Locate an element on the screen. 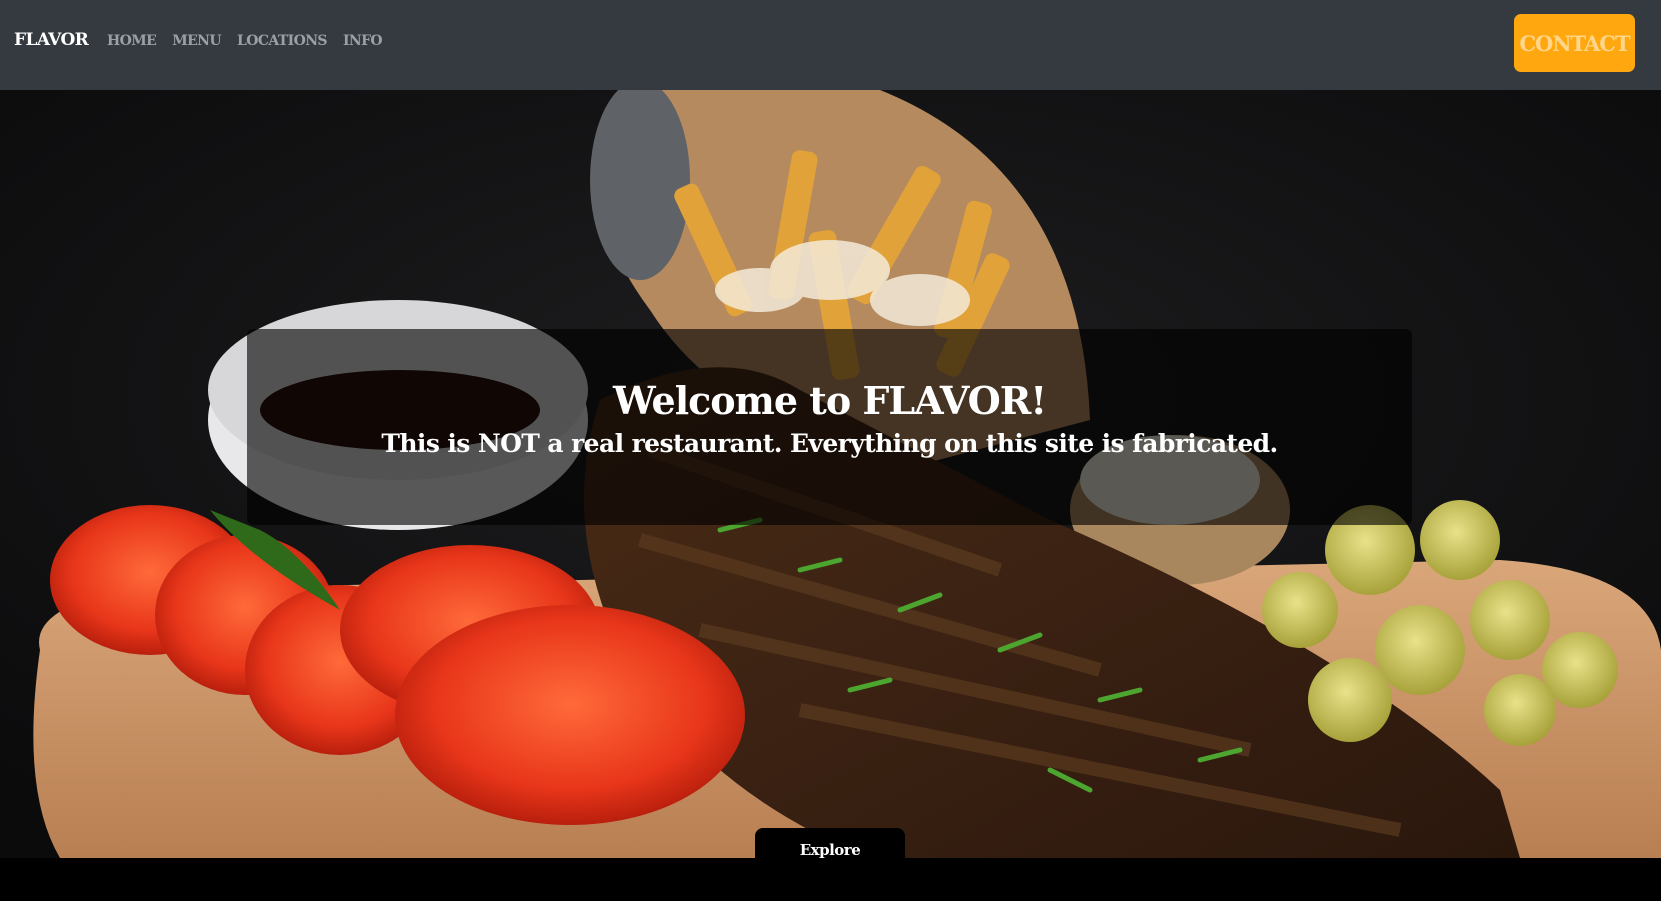 Image resolution: width=1661 pixels, height=901 pixels. explore-button: Explore is located at coordinates (830, 850).